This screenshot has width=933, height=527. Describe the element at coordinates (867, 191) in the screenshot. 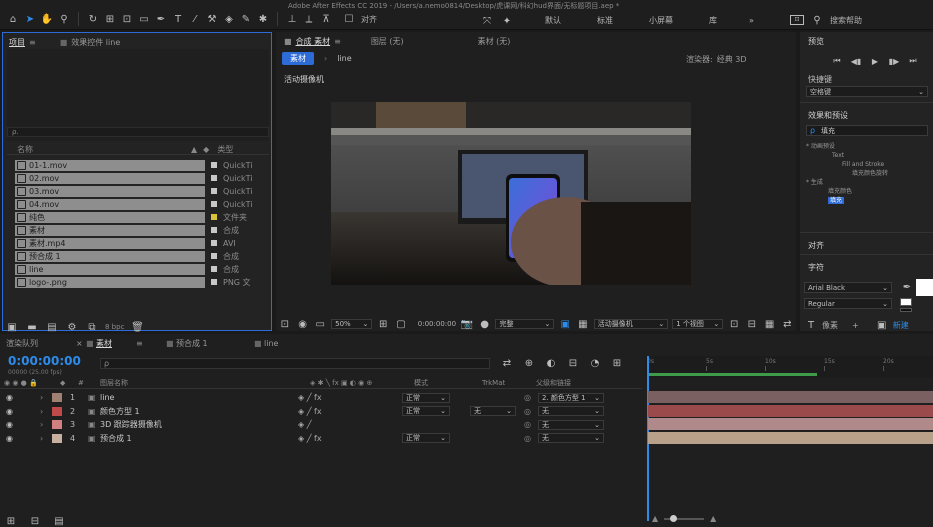

I see `tree-item-fill-color: 填充颜色` at that location.